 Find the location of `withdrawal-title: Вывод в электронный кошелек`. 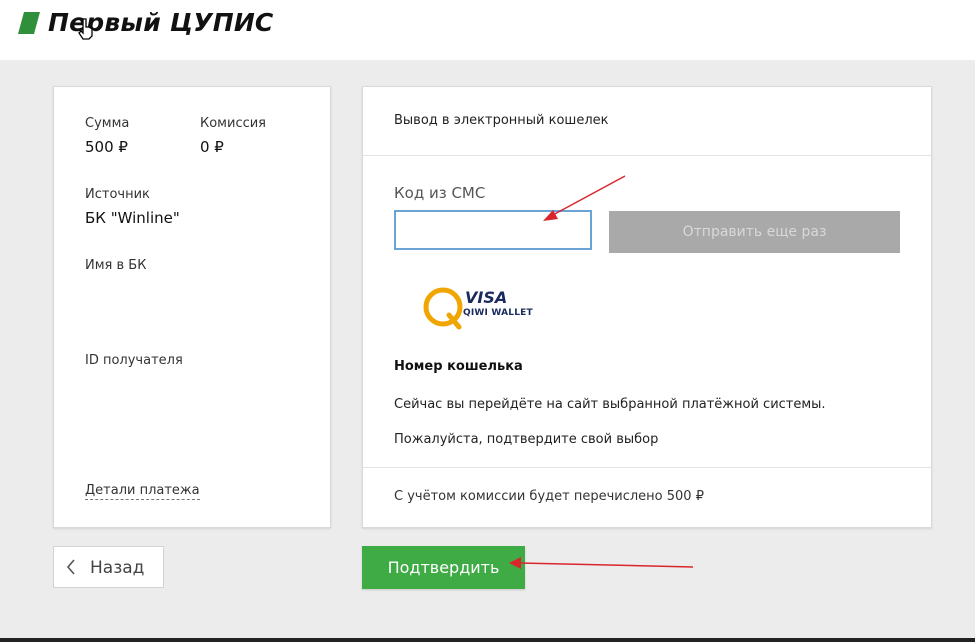

withdrawal-title: Вывод в электронный кошелек is located at coordinates (501, 120).